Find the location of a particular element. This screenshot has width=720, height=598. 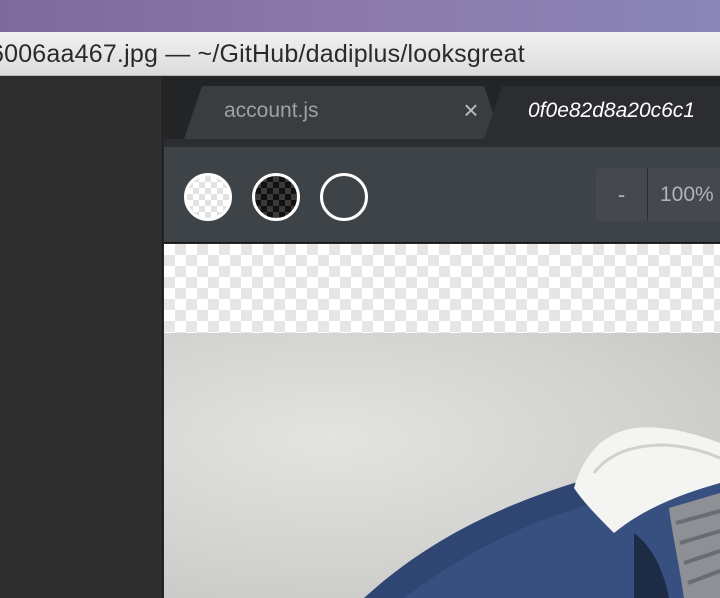

tab-label: account.js is located at coordinates (271, 110).